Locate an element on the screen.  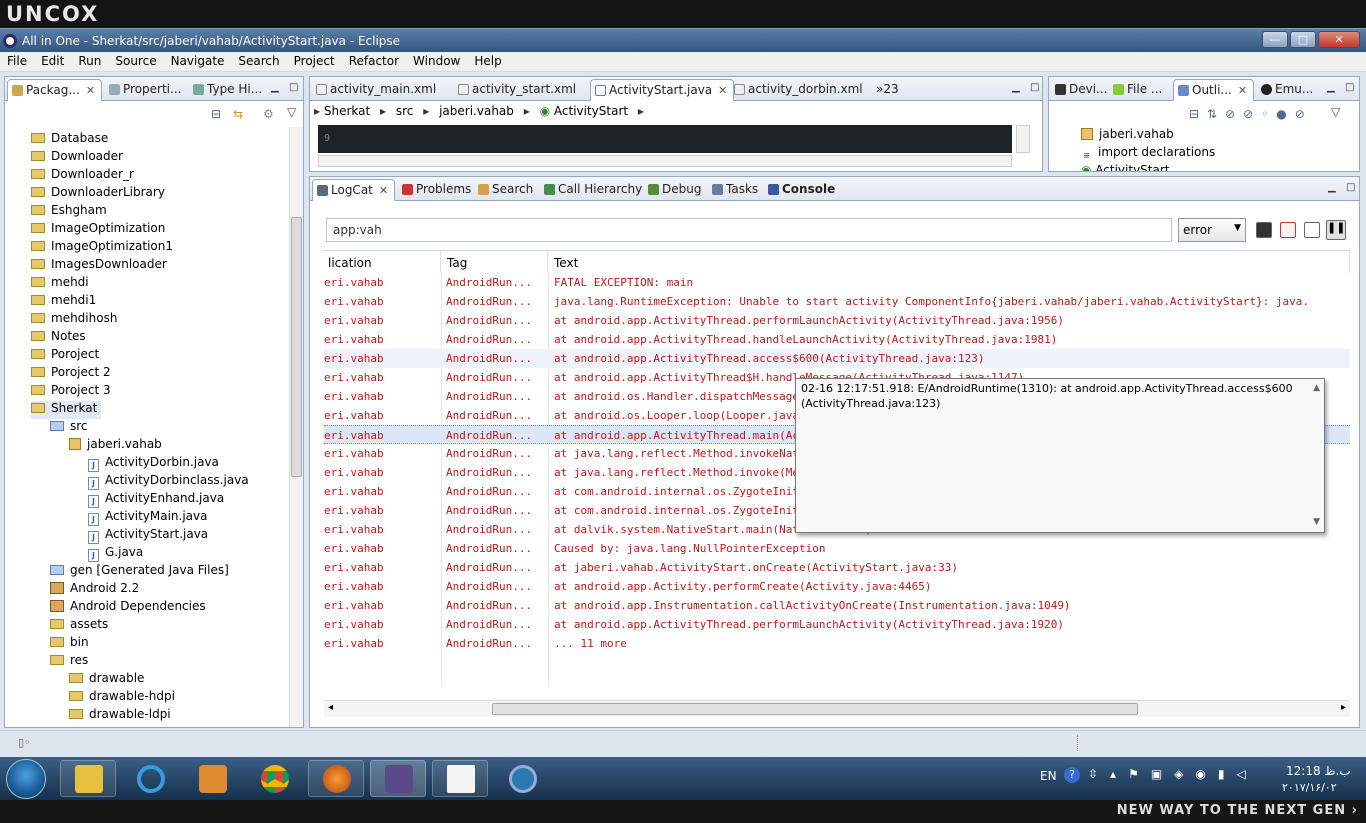
tree-item: drawable-ldpi is located at coordinates (120, 716).